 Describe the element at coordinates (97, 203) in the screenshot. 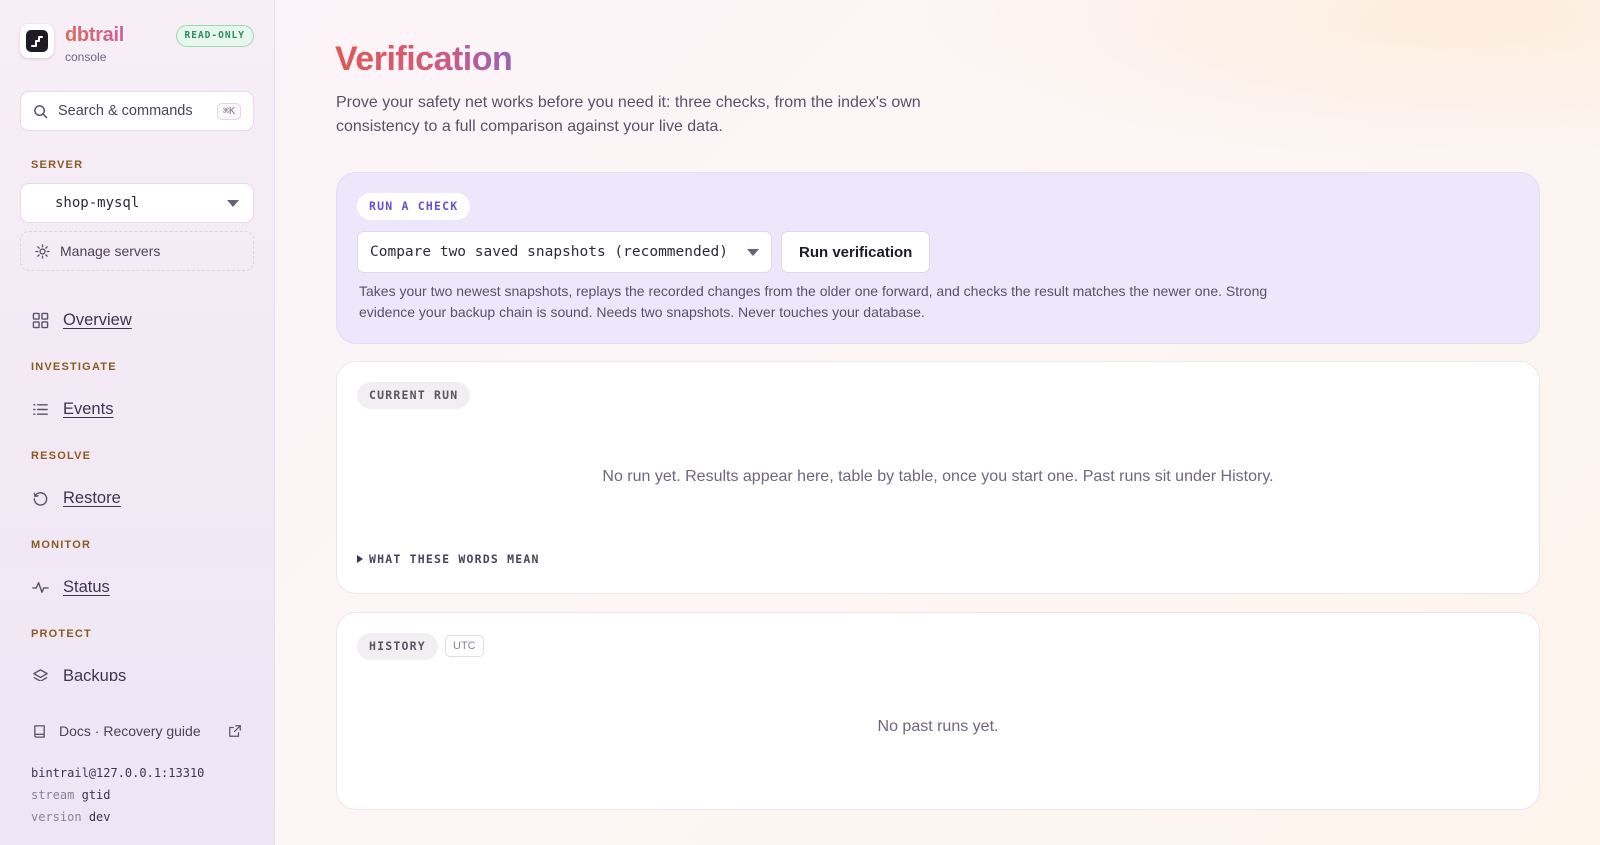

I see `server-select-value: shop-mysql` at that location.